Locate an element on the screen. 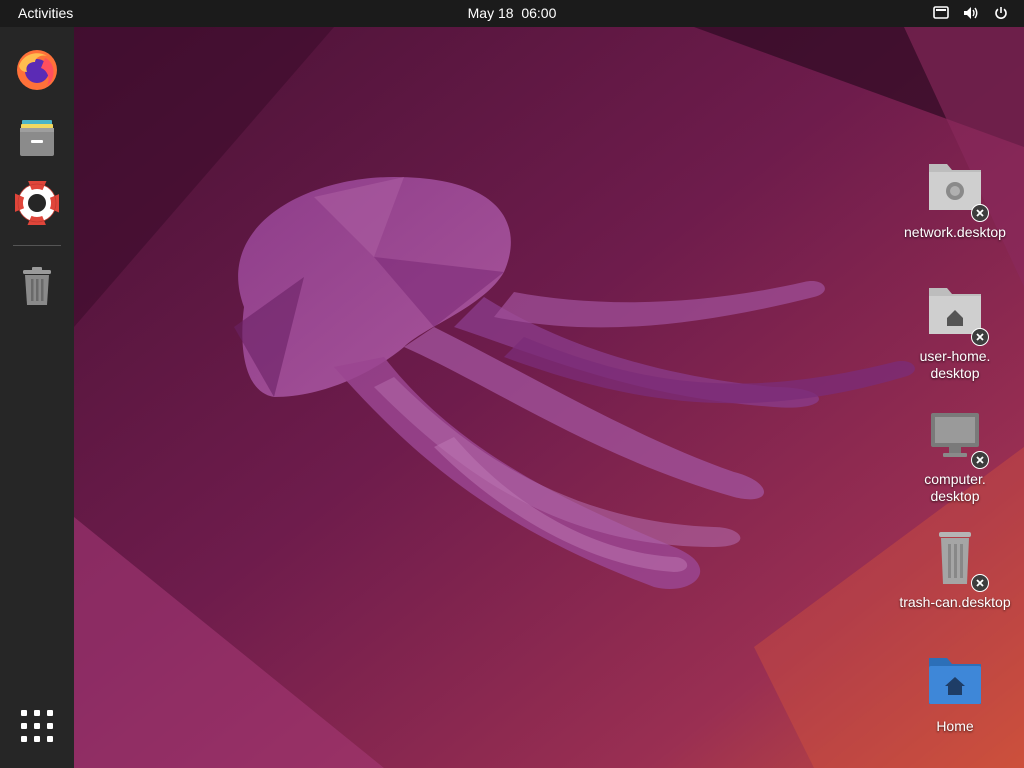 This screenshot has width=1024, height=768. dock-item-help is located at coordinates (37, 204).